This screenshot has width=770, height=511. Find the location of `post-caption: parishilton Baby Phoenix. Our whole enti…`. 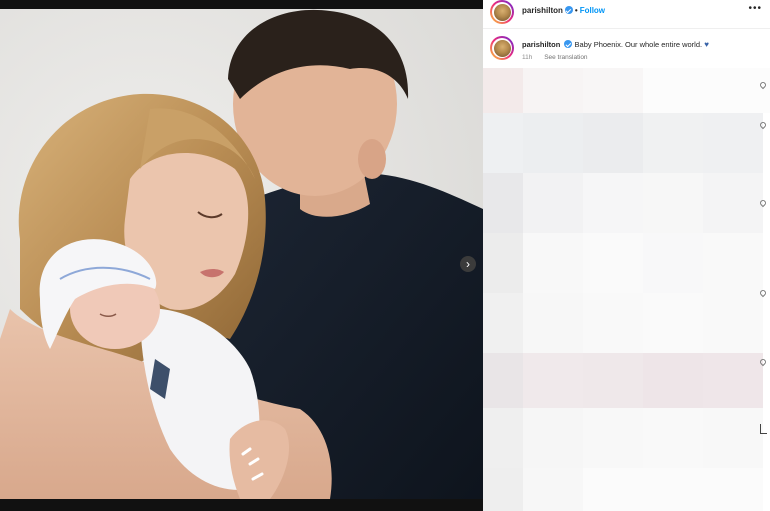

post-caption: parishilton Baby Phoenix. Our whole enti… is located at coordinates (642, 45).